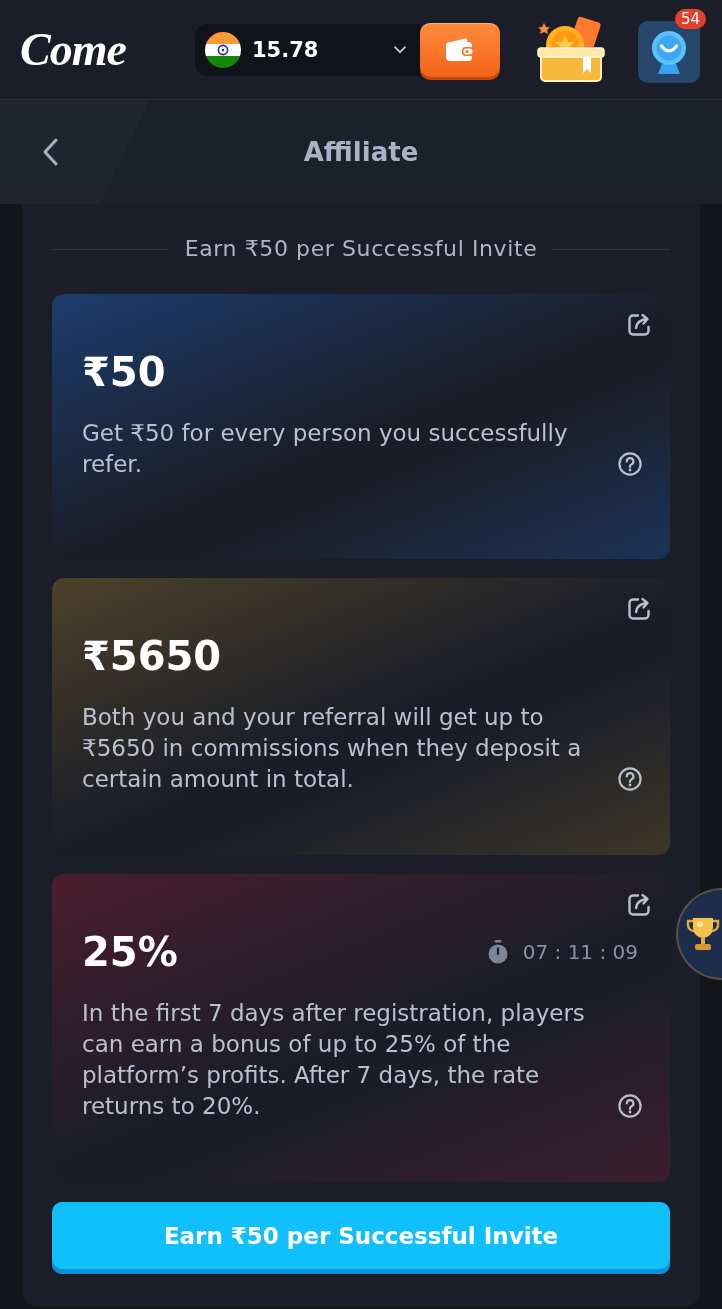  Describe the element at coordinates (325, 449) in the screenshot. I see `reward-description: Get ₹50 for every person you successfully refer.` at that location.